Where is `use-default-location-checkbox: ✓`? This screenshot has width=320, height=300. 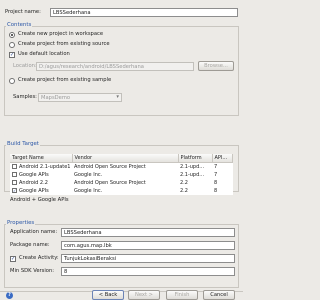
use-default-location-checkbox: ✓ is located at coordinates (12, 55).